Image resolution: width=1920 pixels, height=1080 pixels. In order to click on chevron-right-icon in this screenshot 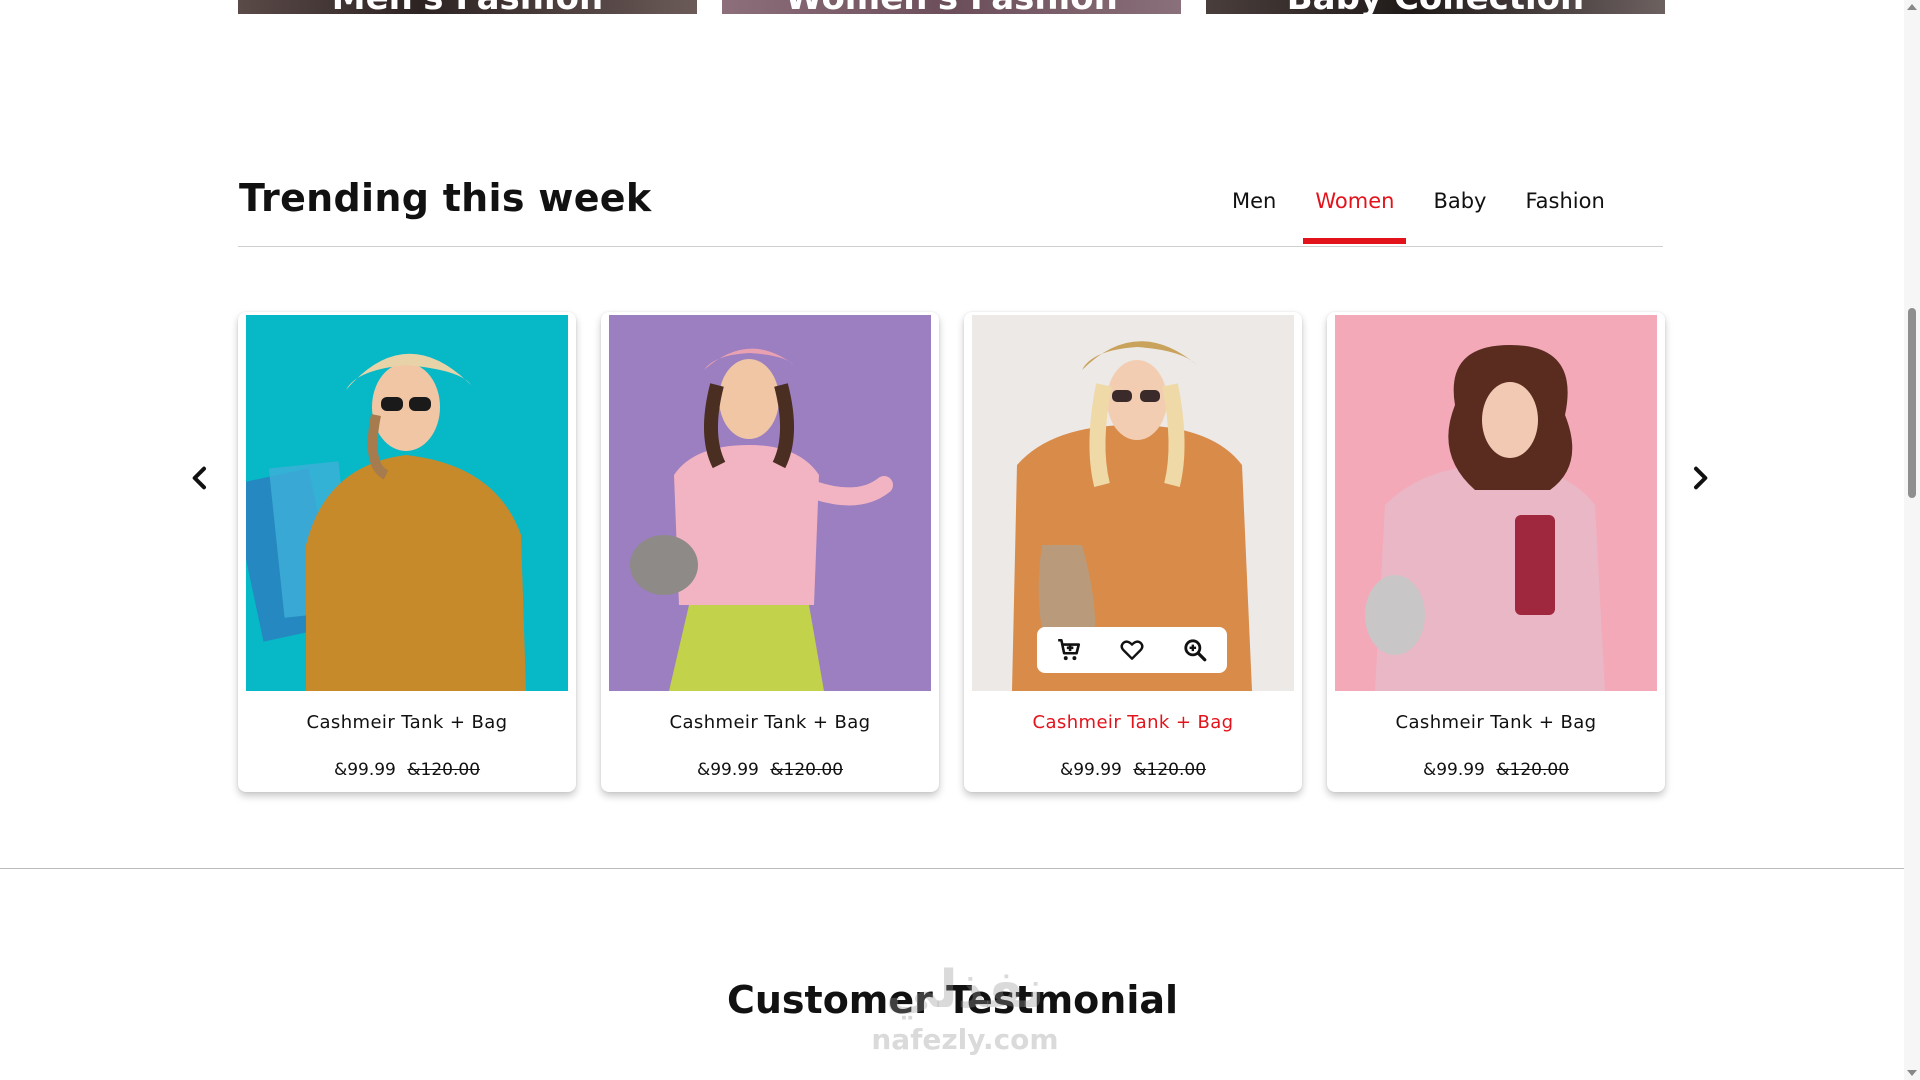, I will do `click(1701, 478)`.